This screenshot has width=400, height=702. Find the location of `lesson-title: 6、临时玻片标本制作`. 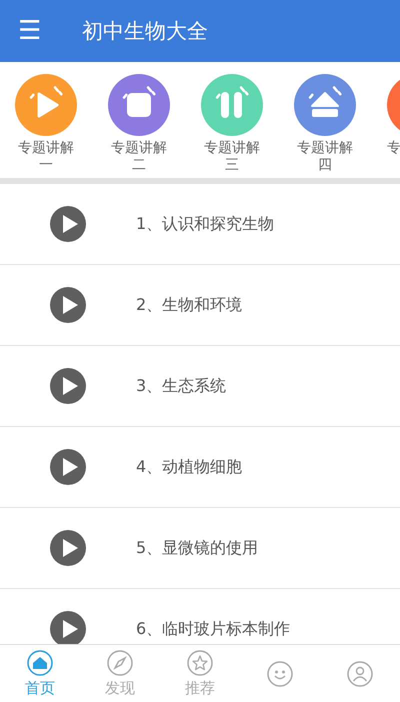

lesson-title: 6、临时玻片标本制作 is located at coordinates (213, 629).